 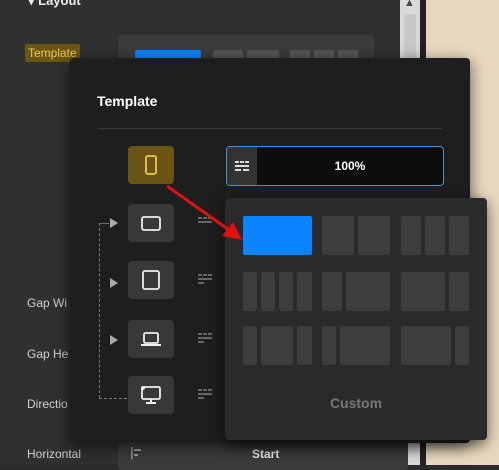 What do you see at coordinates (265, 454) in the screenshot?
I see `horizontal-start-value: Start` at bounding box center [265, 454].